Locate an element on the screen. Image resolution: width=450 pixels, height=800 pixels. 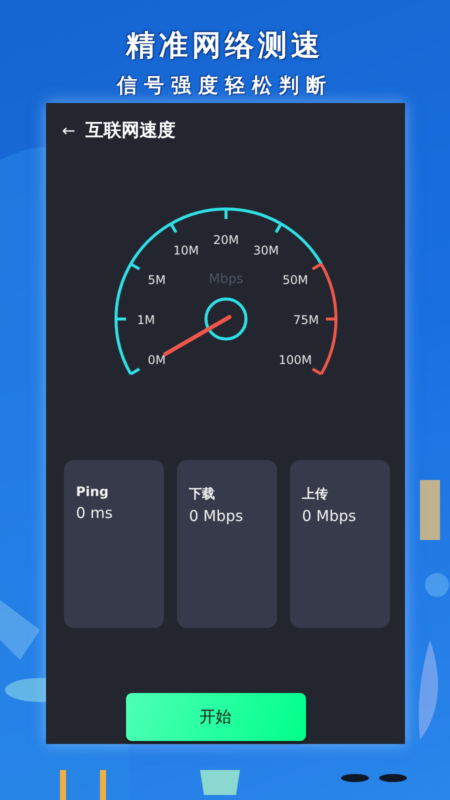
gauge-label: 1M is located at coordinates (146, 320).